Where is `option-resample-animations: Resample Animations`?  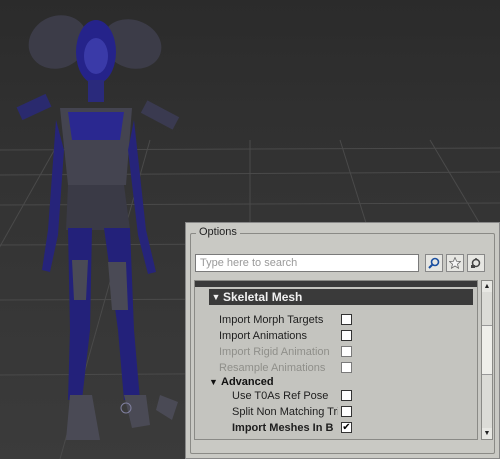 option-resample-animations: Resample Animations is located at coordinates (272, 368).